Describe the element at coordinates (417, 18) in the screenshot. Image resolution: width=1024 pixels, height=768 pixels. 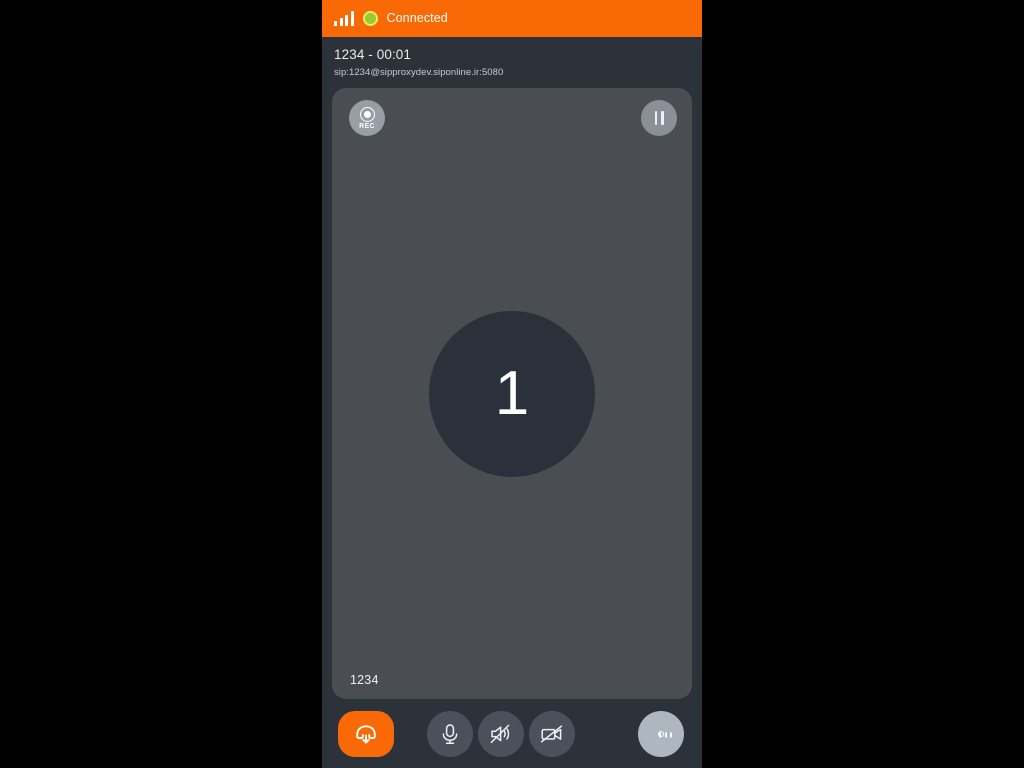
I see `connection-status-label: Connected` at that location.